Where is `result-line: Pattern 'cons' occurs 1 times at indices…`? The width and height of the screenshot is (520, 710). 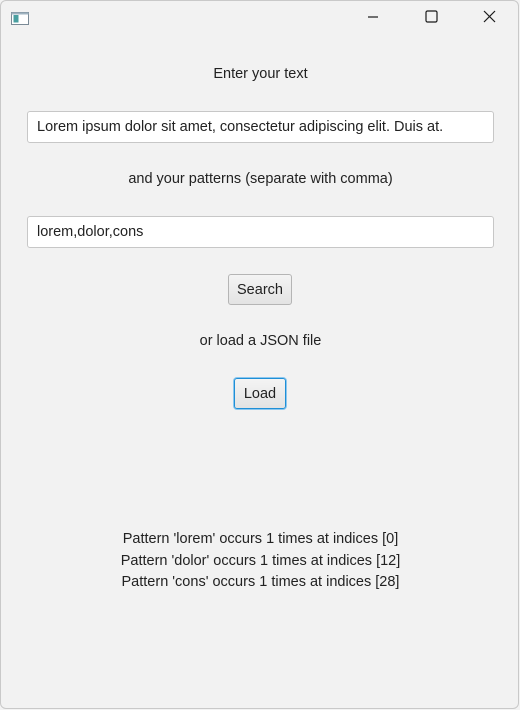 result-line: Pattern 'cons' occurs 1 times at indices… is located at coordinates (260, 582).